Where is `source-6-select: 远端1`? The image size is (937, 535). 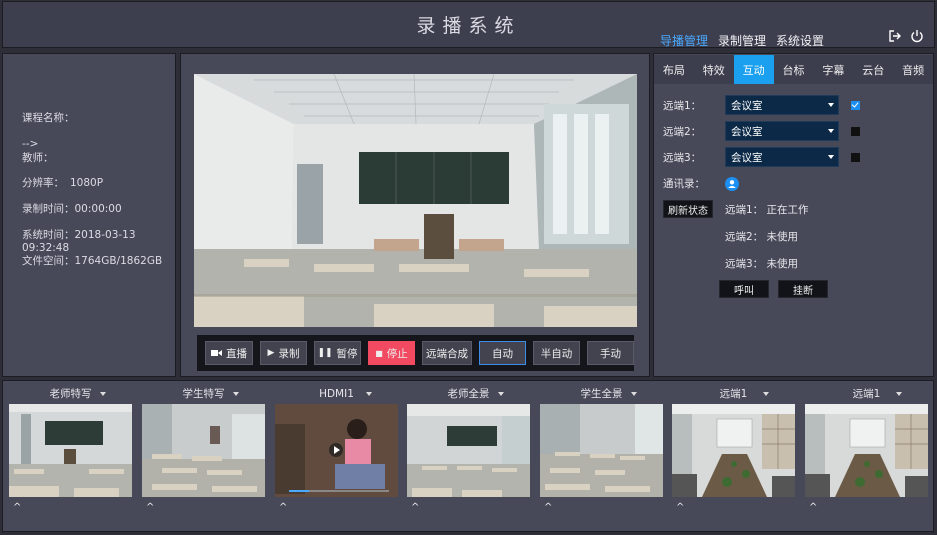
source-6-select: 远端1 is located at coordinates (733, 393).